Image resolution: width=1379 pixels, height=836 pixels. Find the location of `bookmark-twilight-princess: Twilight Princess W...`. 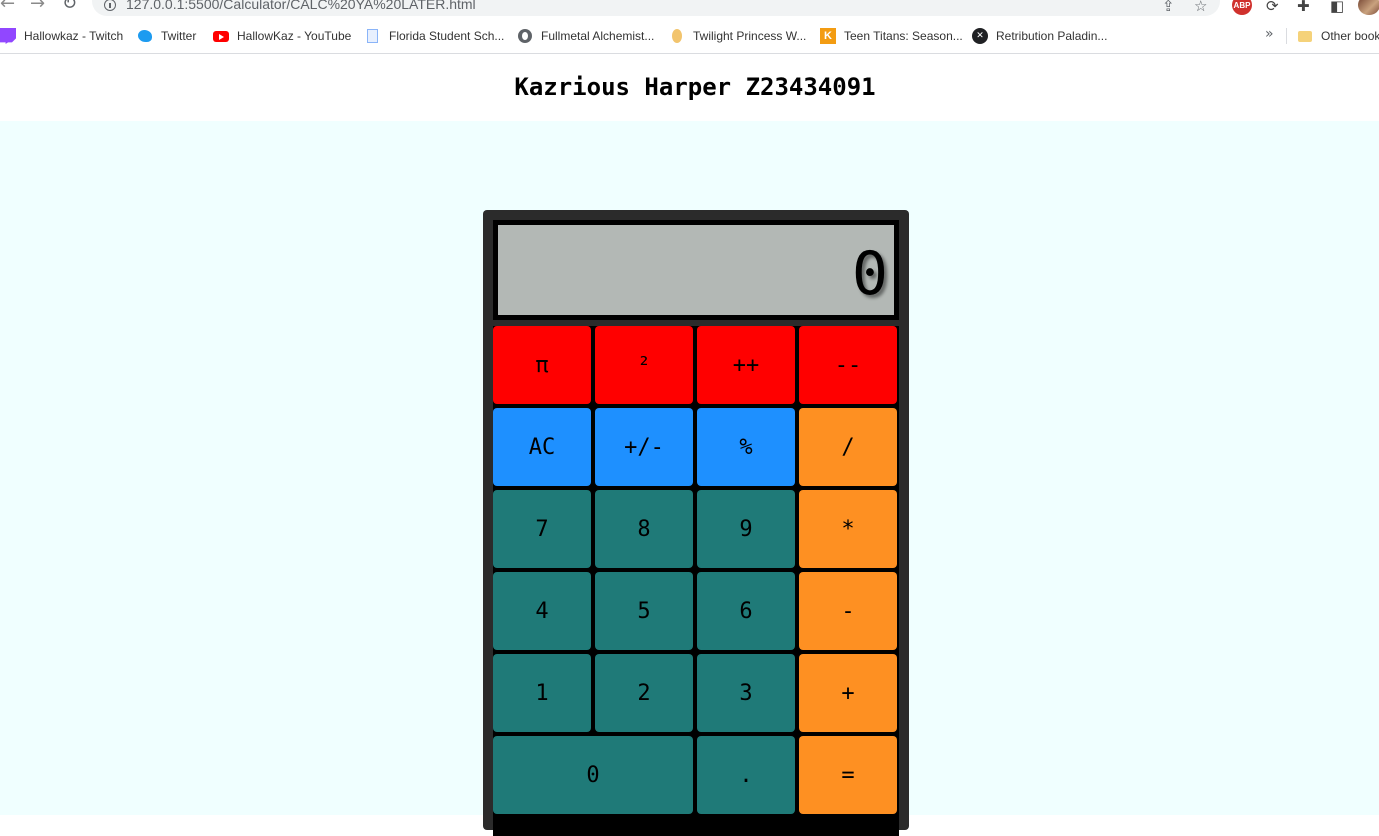

bookmark-twilight-princess: Twilight Princess W... is located at coordinates (737, 36).